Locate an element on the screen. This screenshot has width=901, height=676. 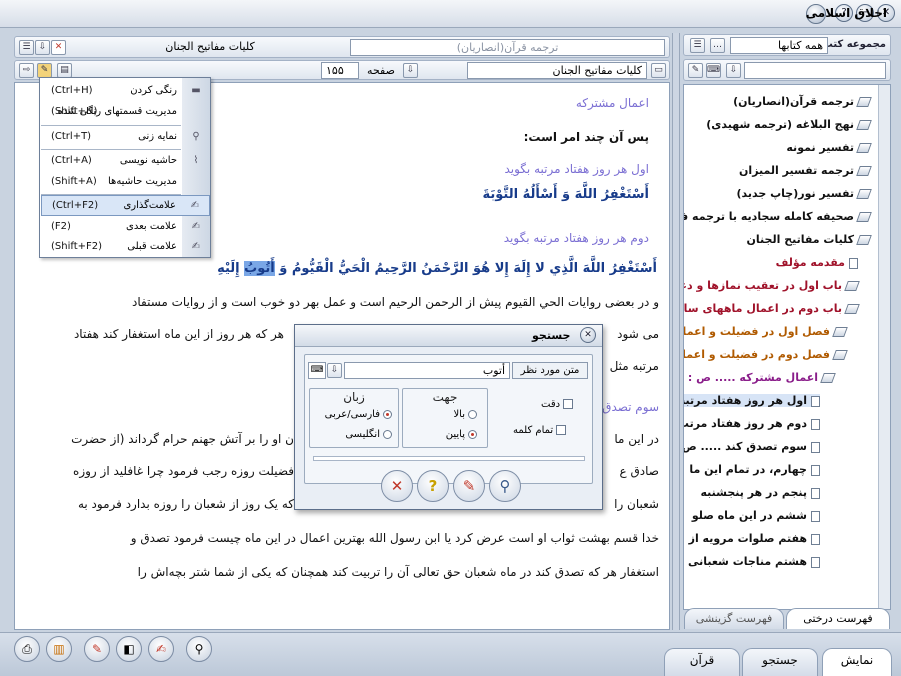
panel-splitter is located at coordinates (676, 331).